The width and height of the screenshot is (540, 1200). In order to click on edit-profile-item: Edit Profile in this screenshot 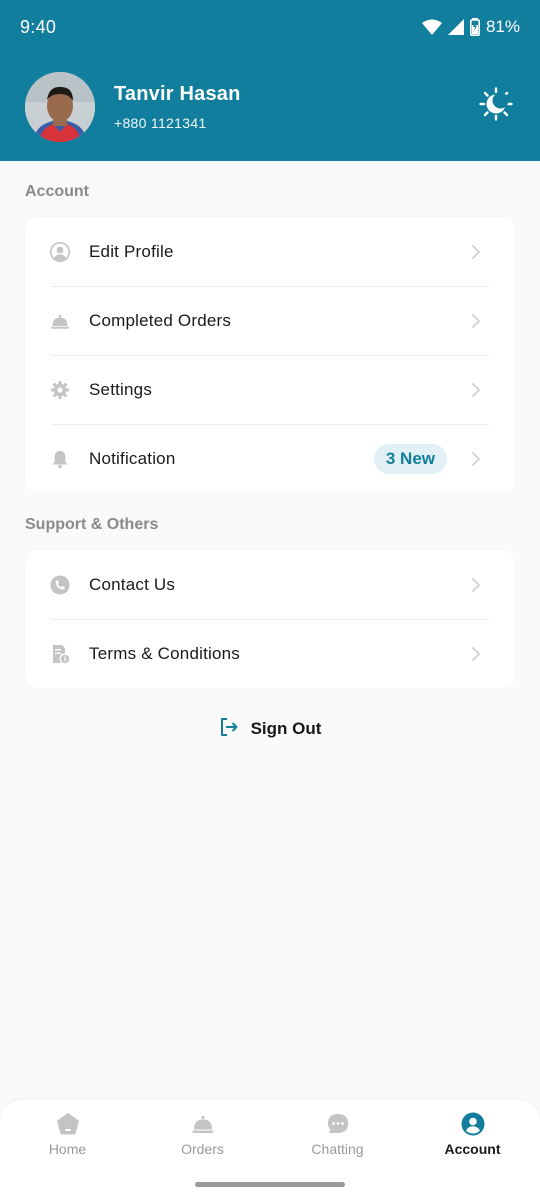, I will do `click(269, 251)`.